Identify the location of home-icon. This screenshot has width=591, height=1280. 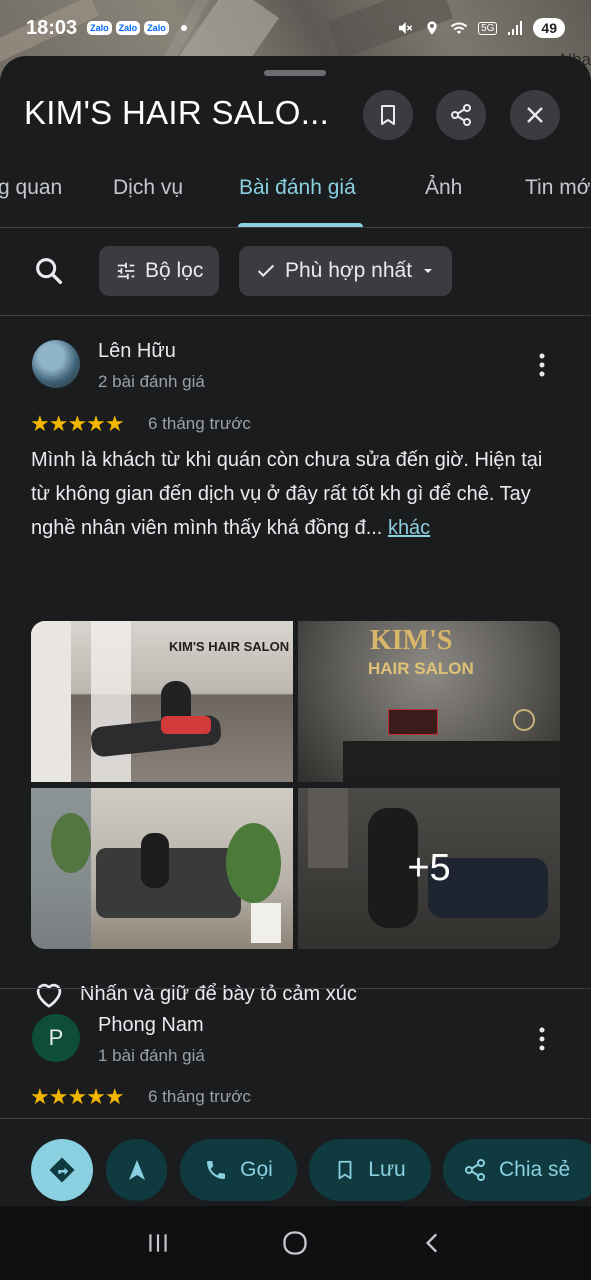
(295, 1243).